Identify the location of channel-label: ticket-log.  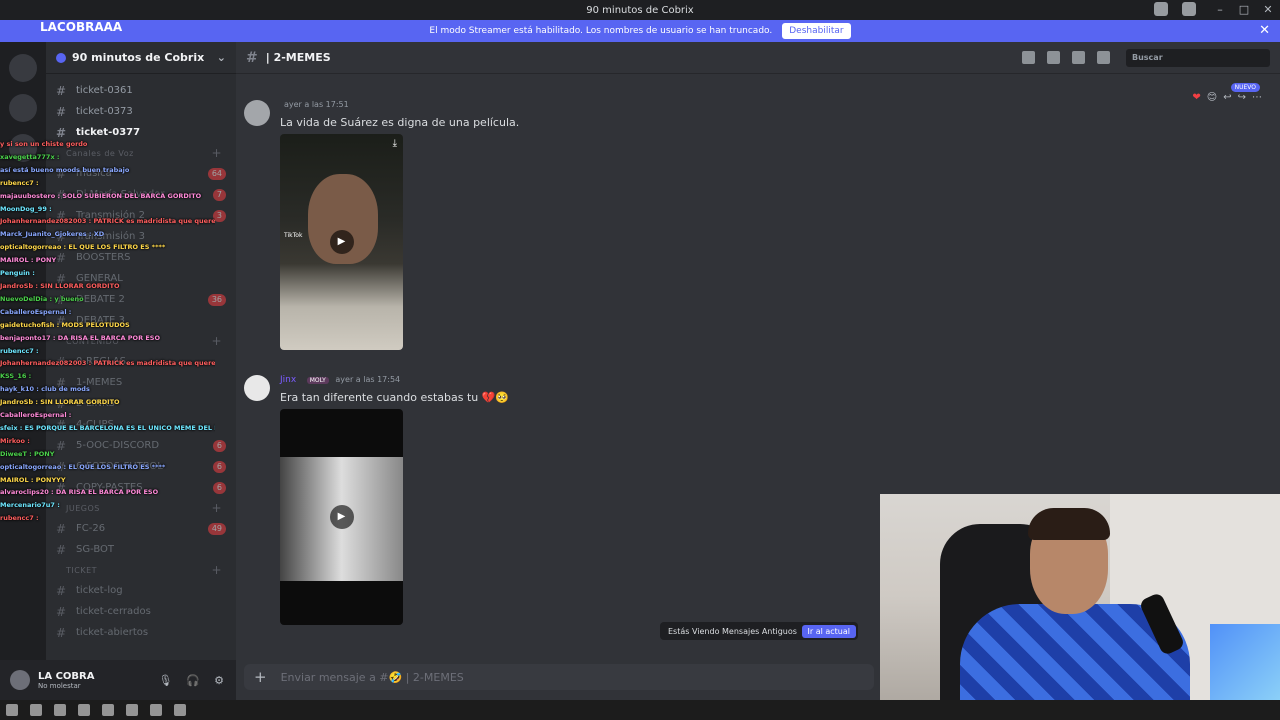
(99, 590).